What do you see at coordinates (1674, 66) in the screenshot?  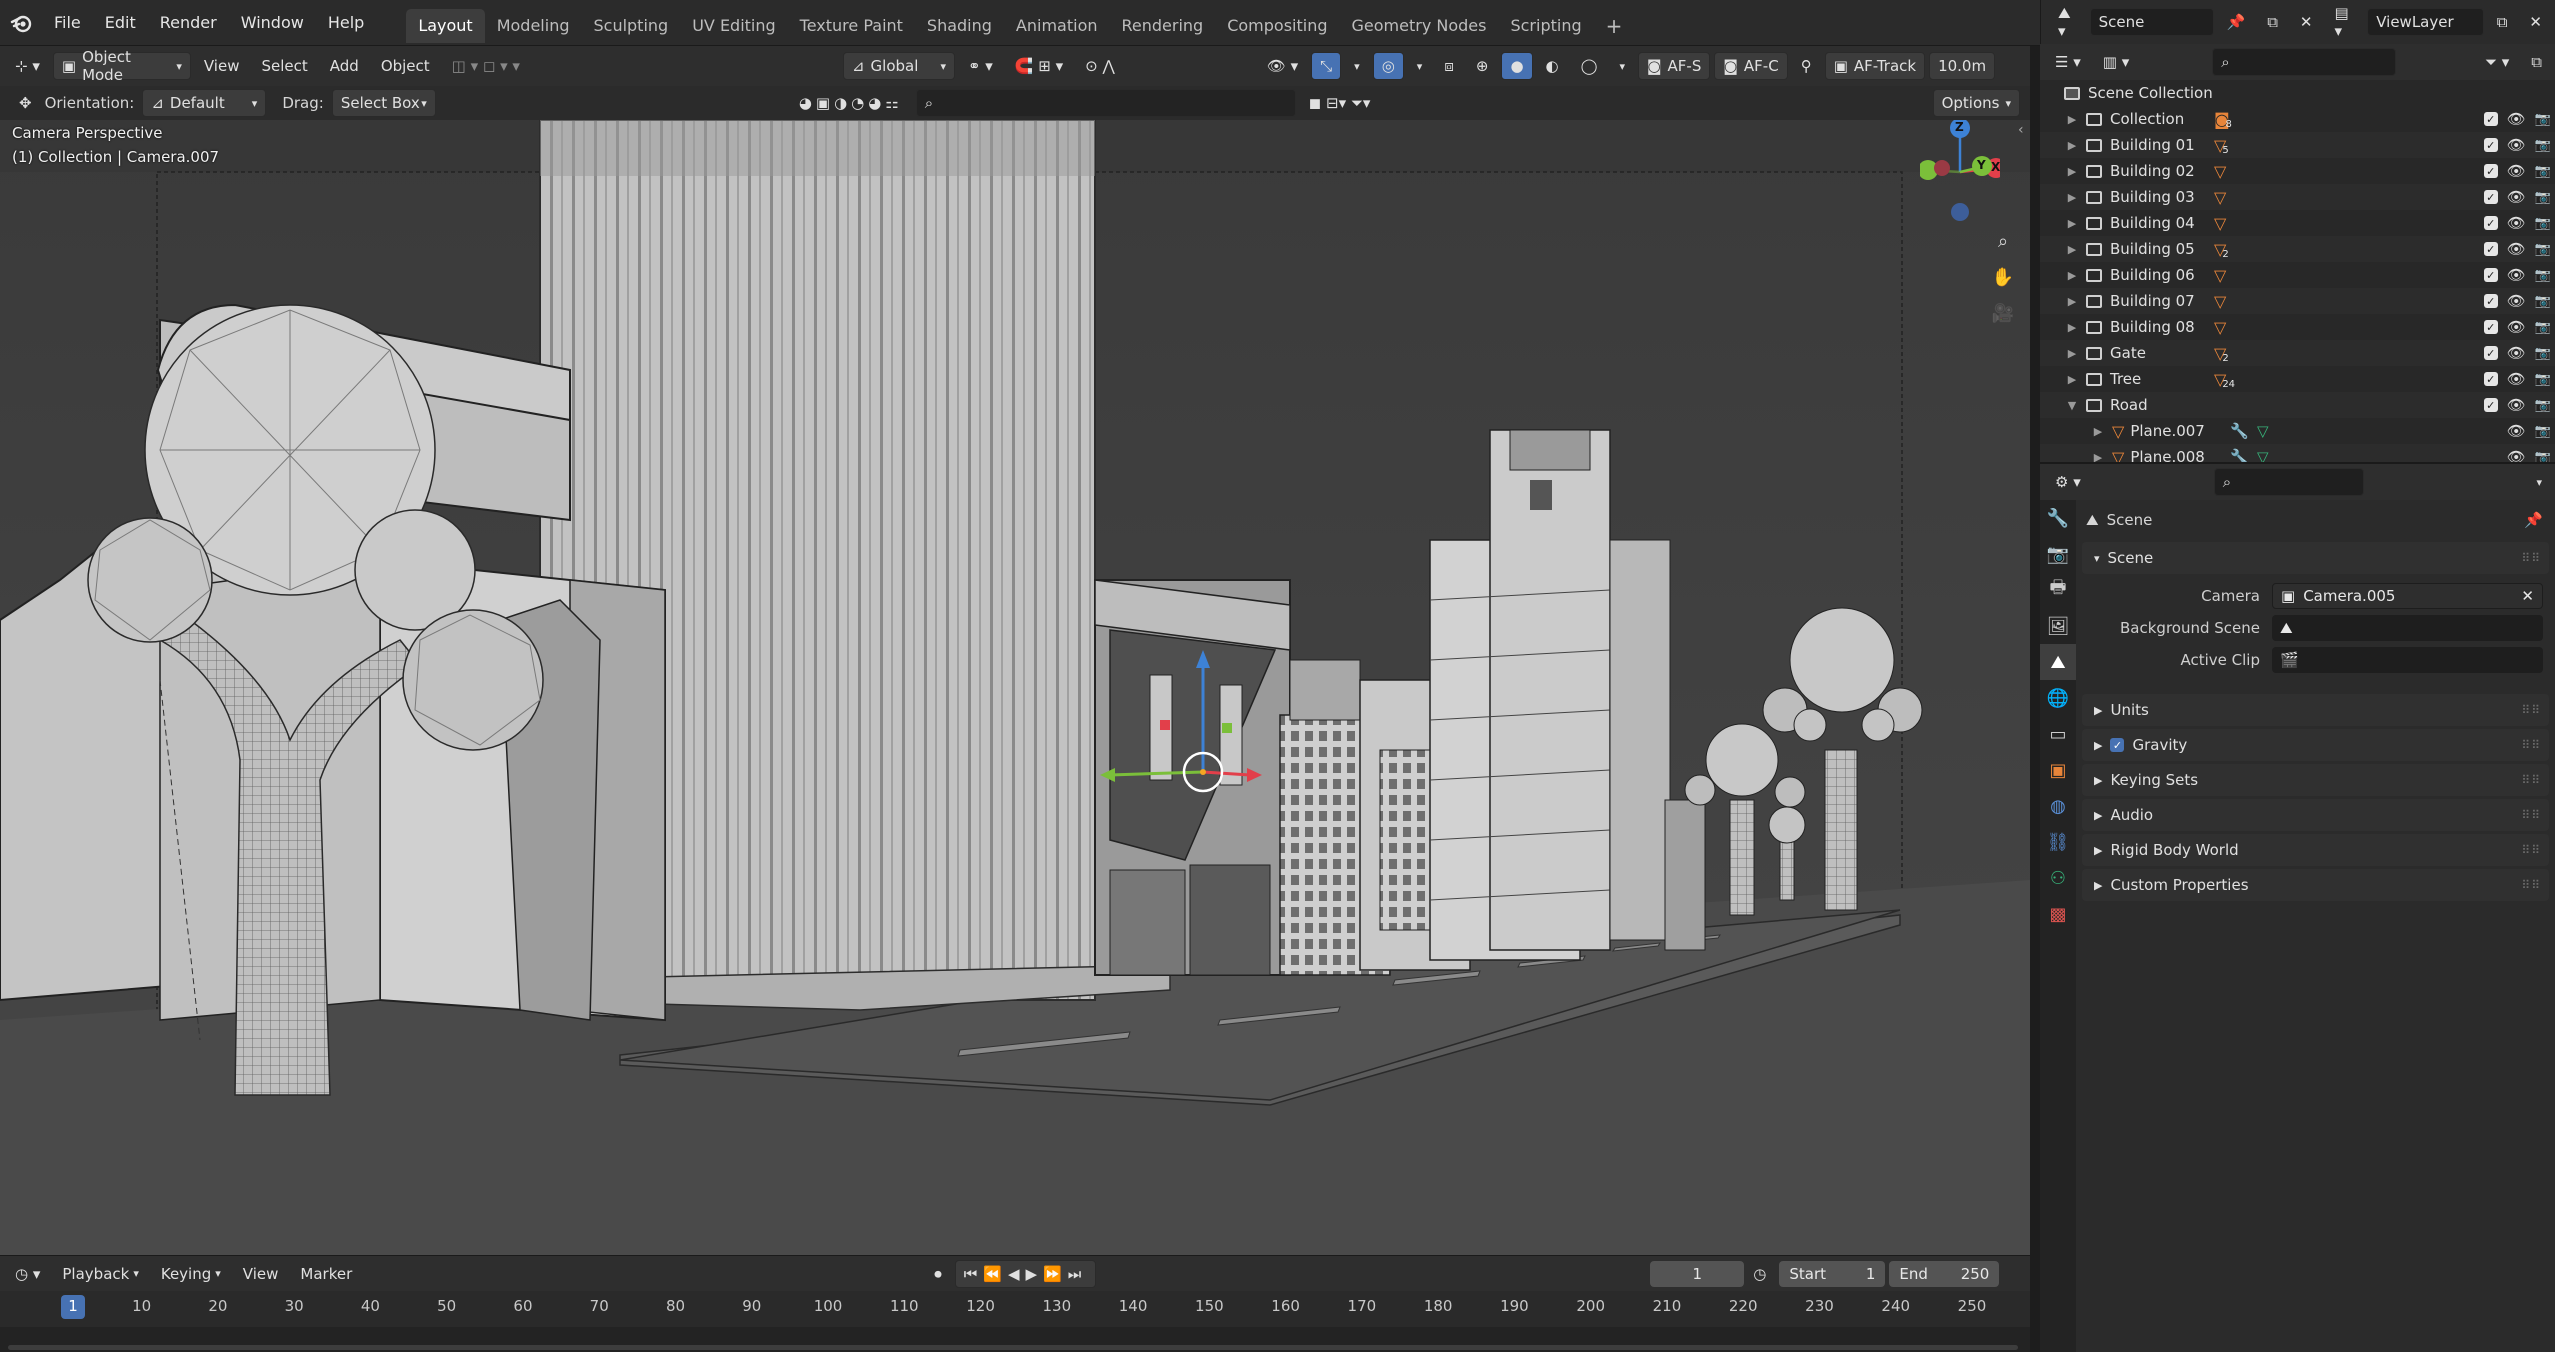 I see `af-s-button: ◙ AF-S` at bounding box center [1674, 66].